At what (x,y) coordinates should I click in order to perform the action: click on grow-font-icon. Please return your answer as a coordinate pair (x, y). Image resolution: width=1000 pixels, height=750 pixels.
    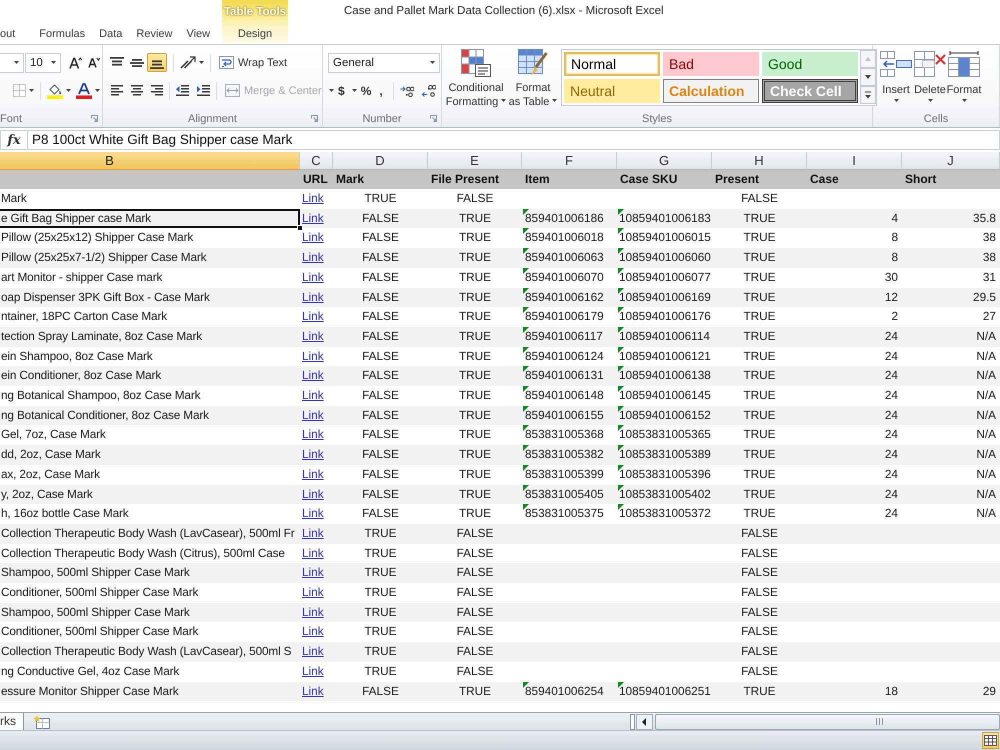
    Looking at the image, I should click on (75, 62).